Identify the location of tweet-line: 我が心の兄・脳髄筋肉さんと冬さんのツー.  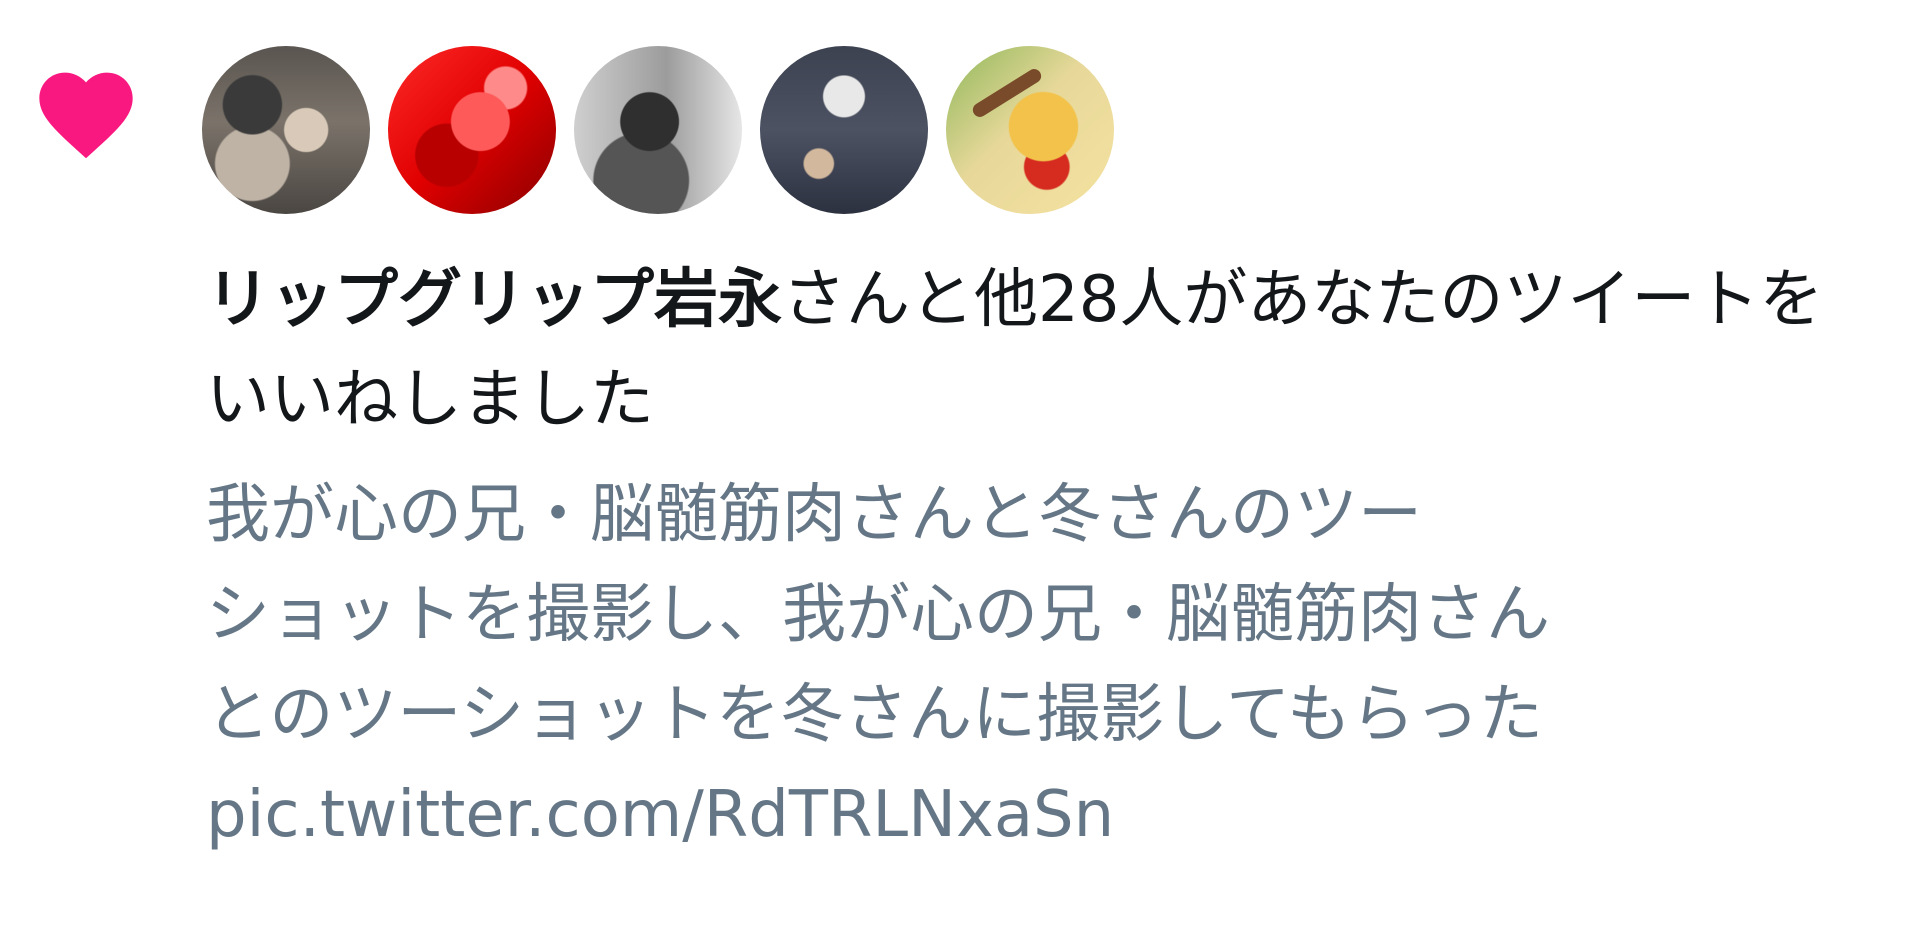
(814, 515).